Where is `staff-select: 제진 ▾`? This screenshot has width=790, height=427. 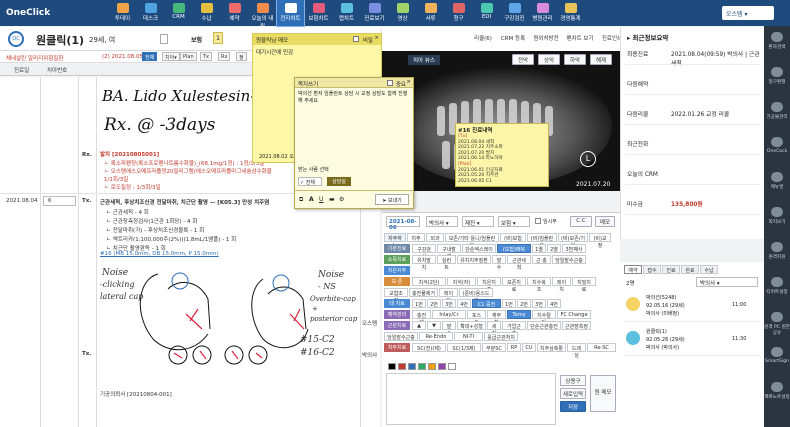
staff-select: 제진 ▾ is located at coordinates (478, 221).